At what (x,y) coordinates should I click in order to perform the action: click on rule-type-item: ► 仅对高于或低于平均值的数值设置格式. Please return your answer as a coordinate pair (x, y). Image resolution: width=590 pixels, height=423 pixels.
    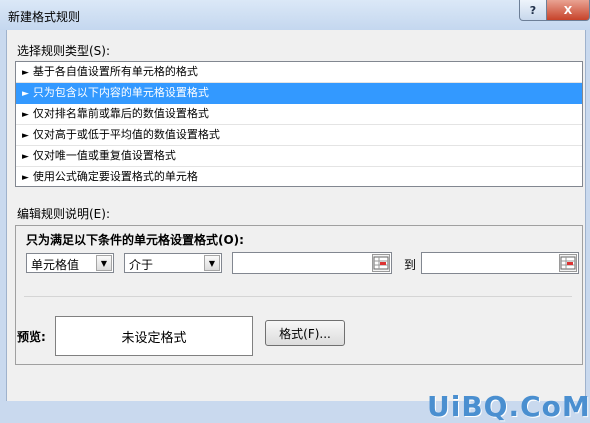
    Looking at the image, I should click on (299, 135).